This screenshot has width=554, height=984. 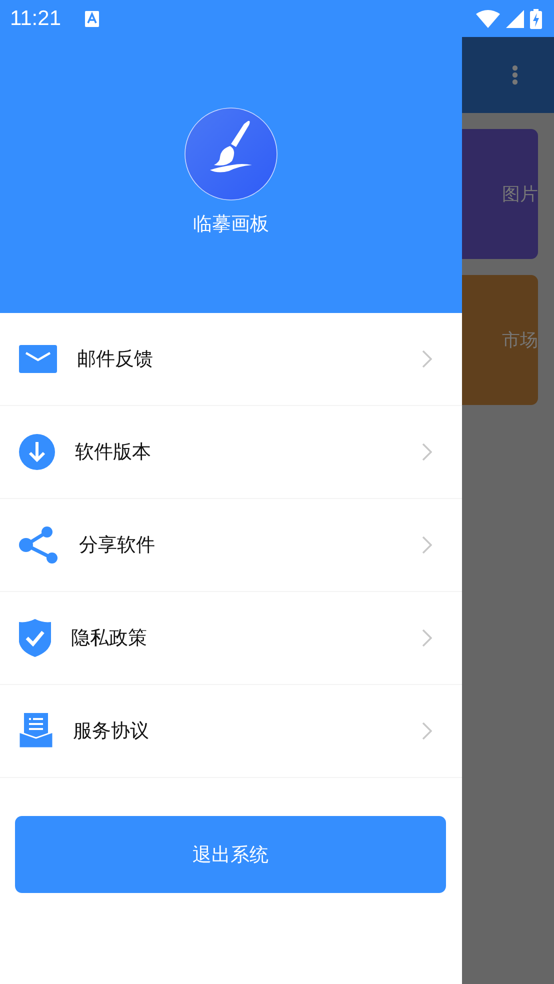 What do you see at coordinates (92, 18) in the screenshot?
I see `keyboard-icon` at bounding box center [92, 18].